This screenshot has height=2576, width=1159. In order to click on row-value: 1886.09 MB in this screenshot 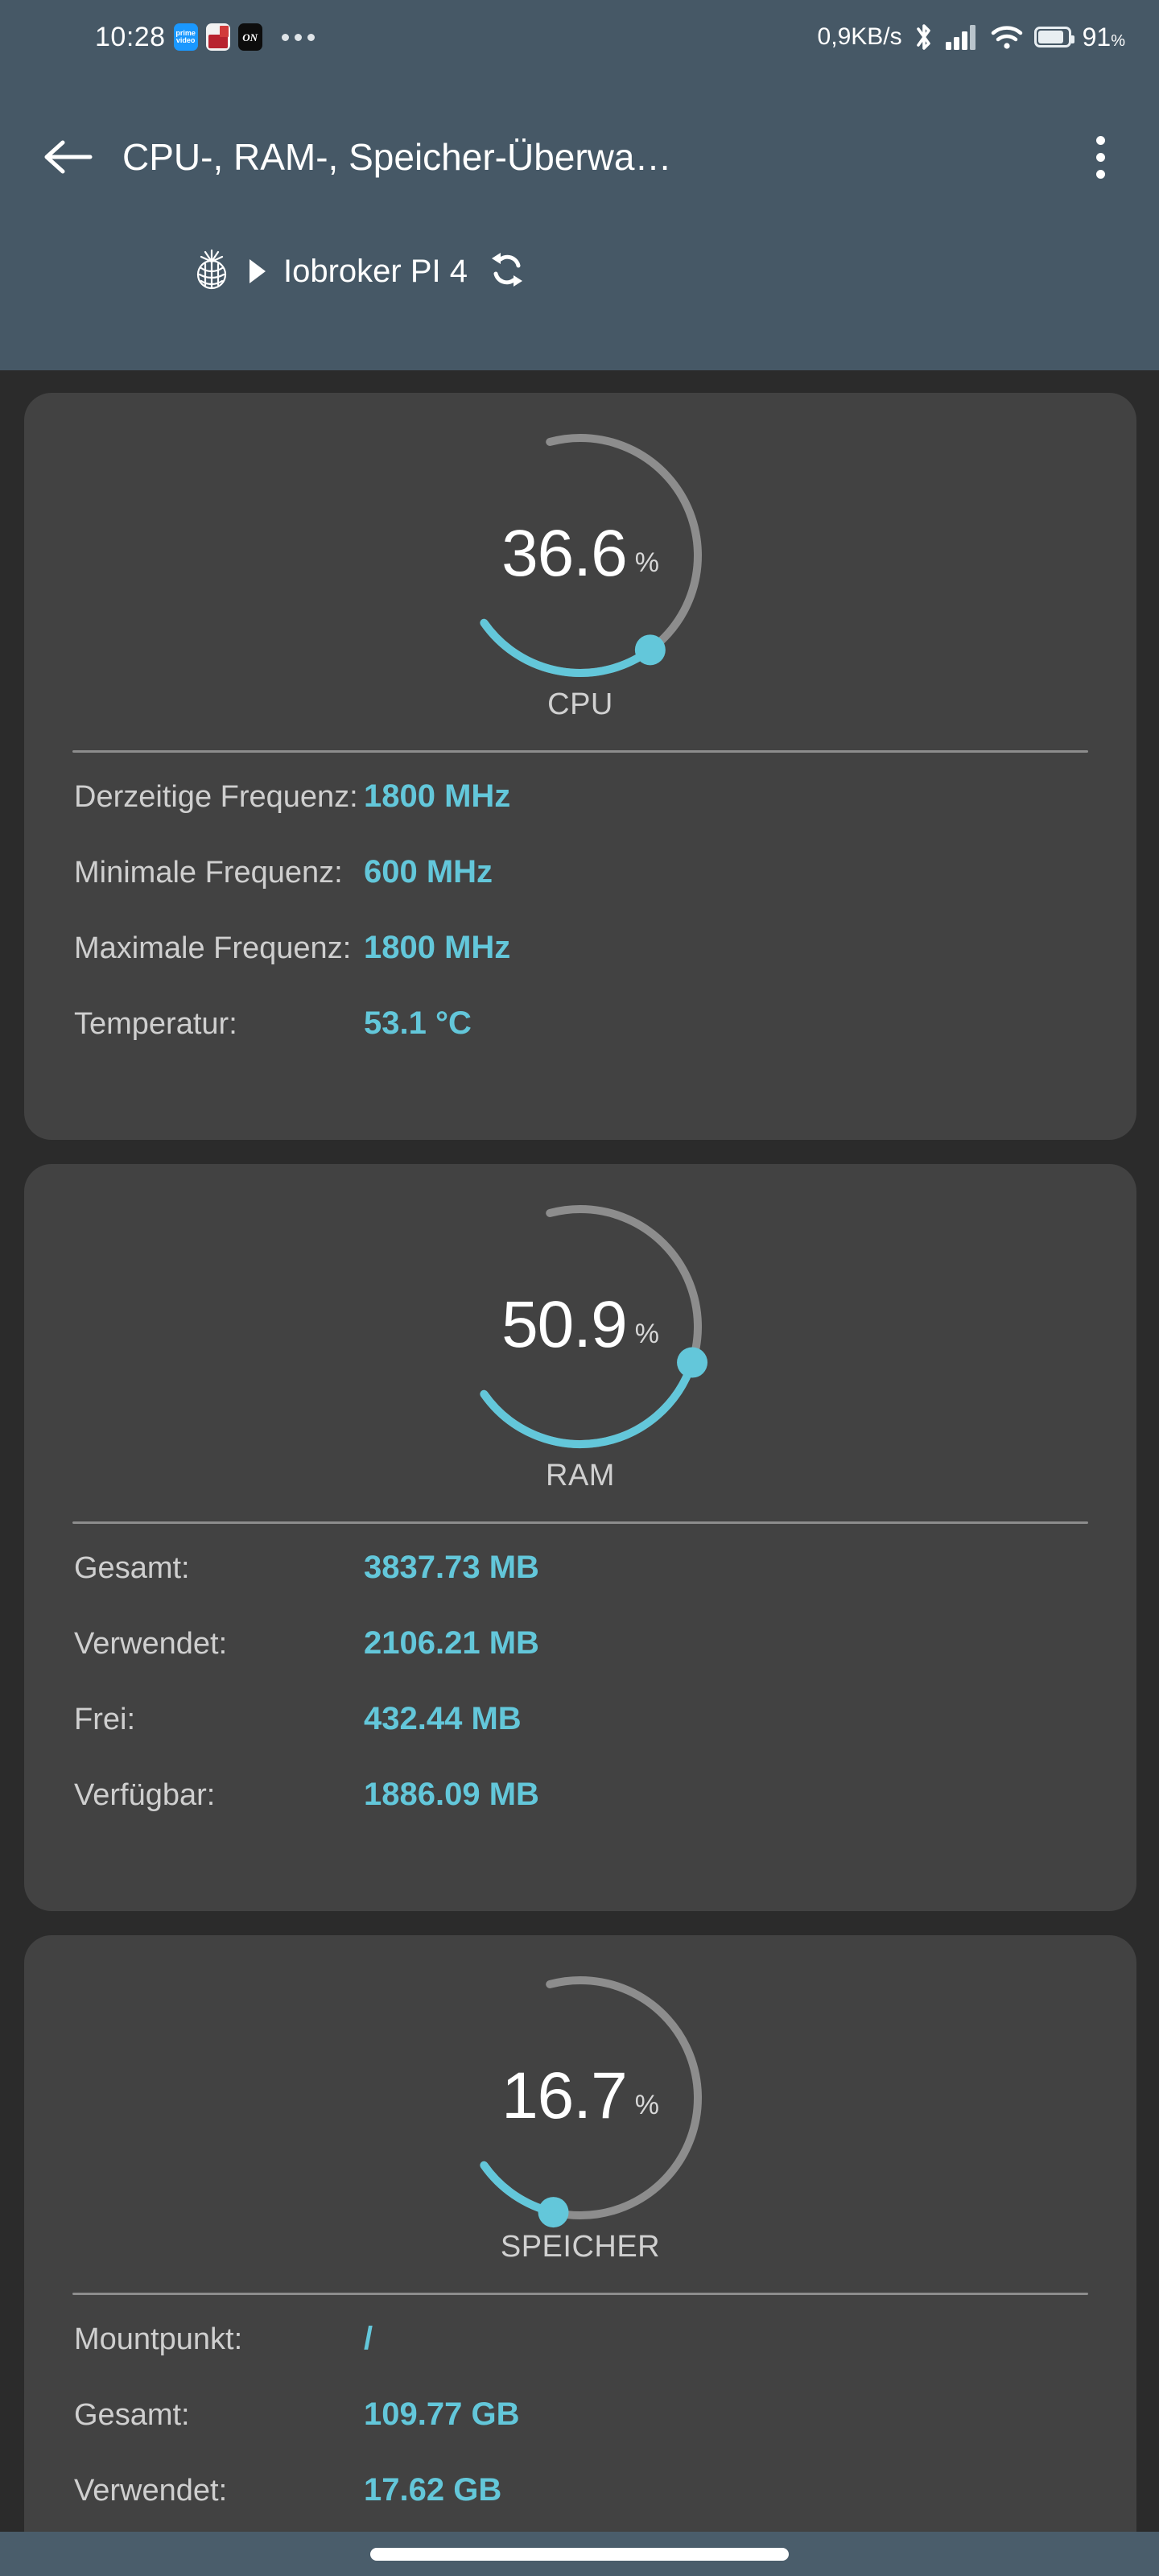, I will do `click(451, 1794)`.